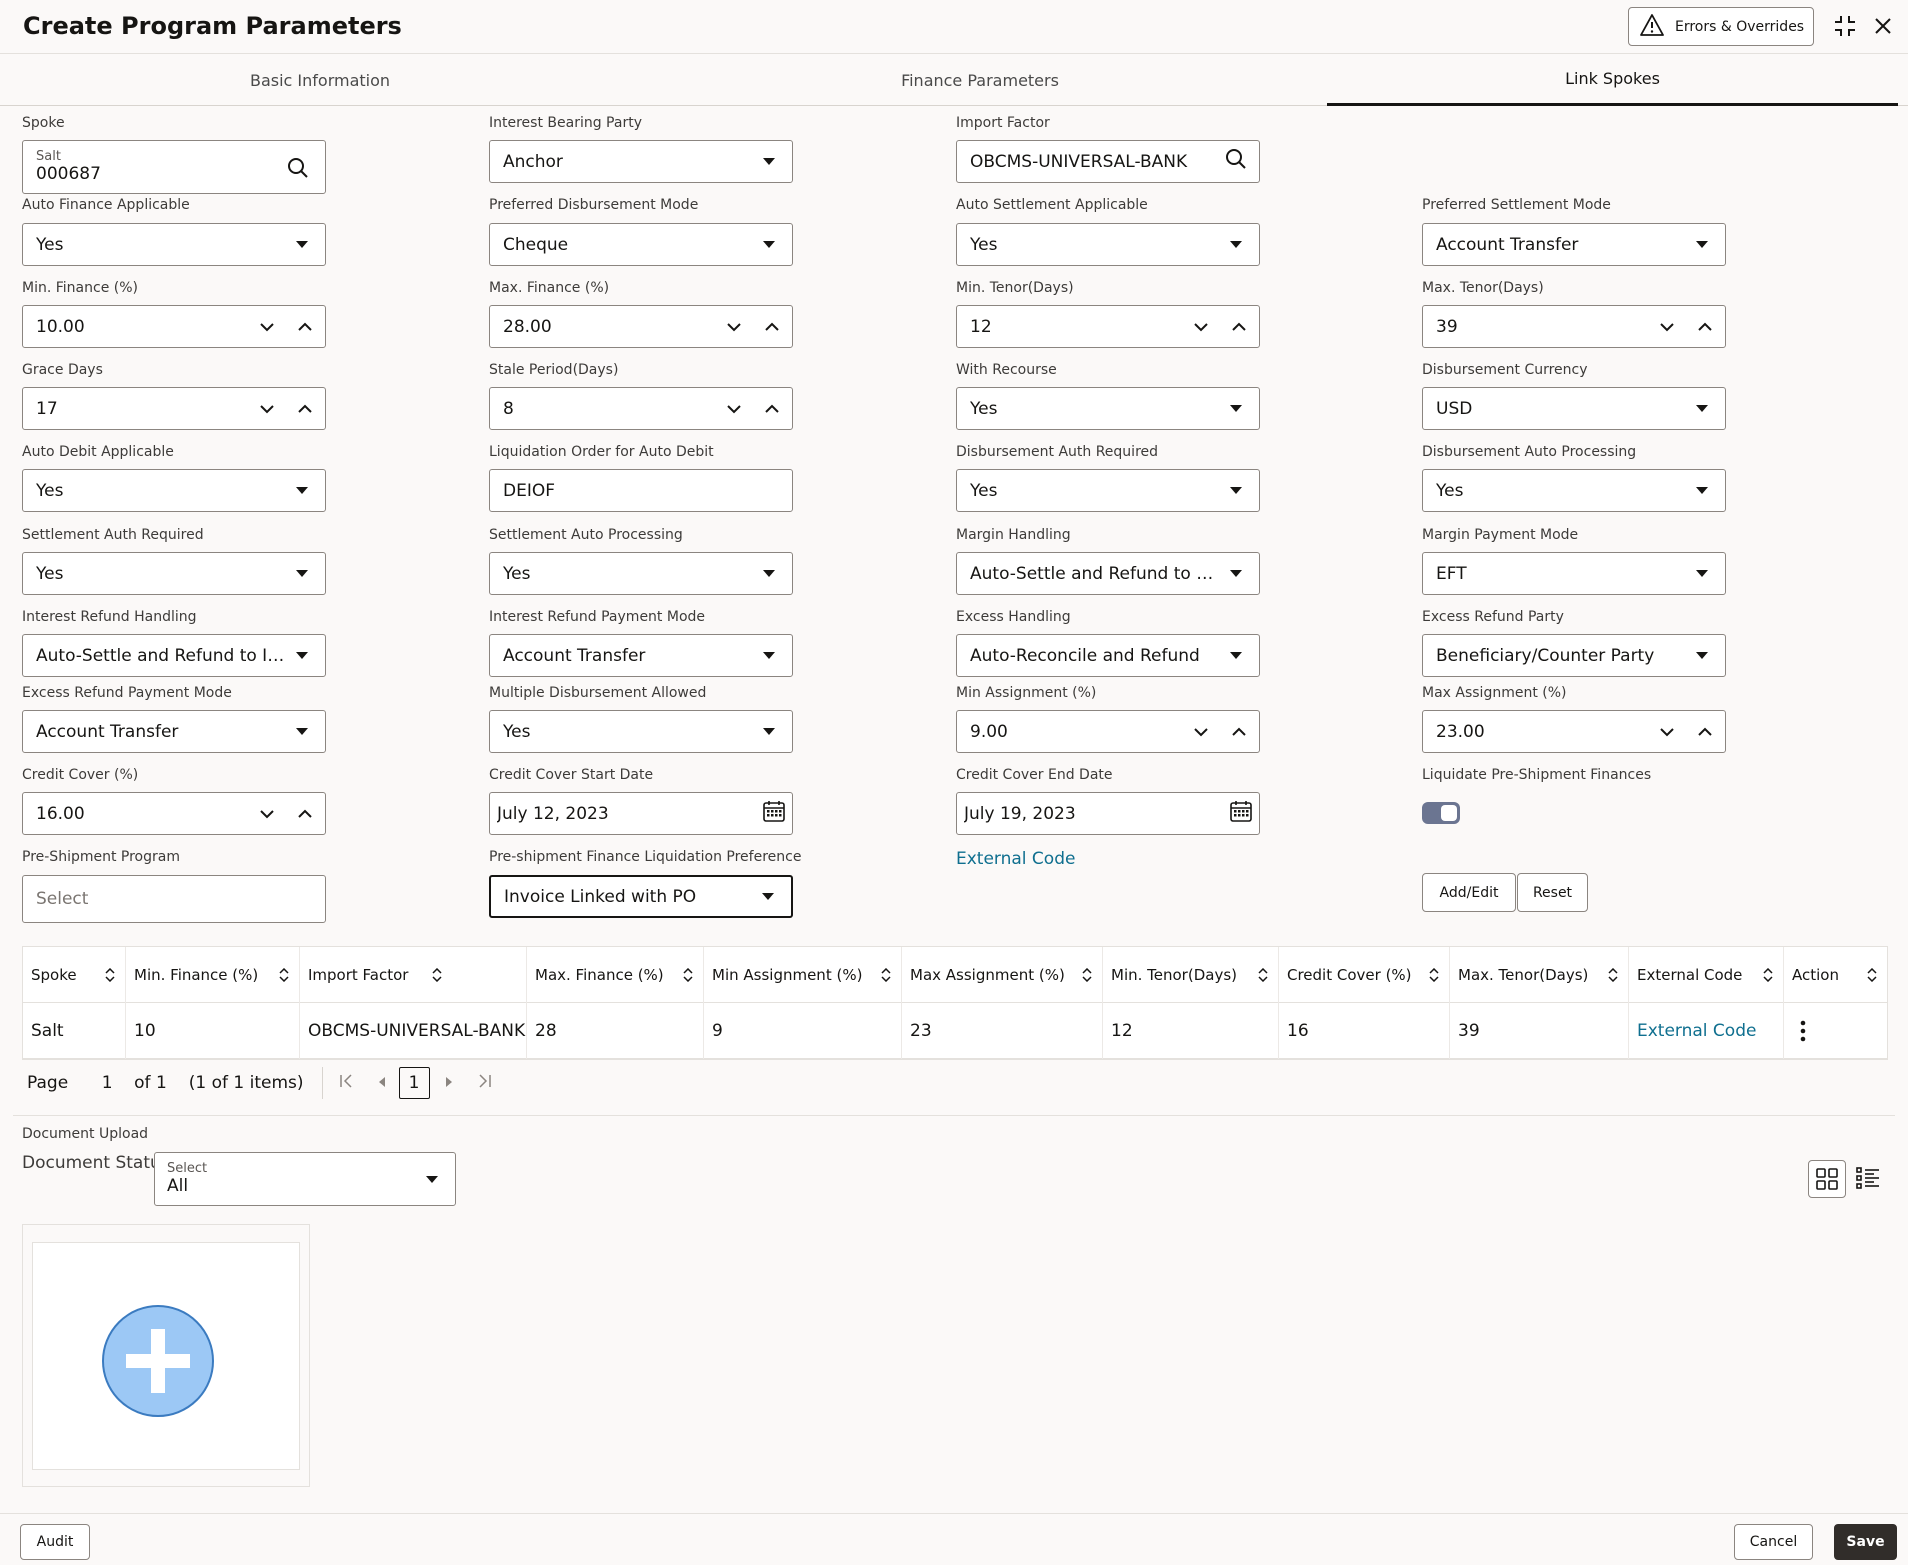 This screenshot has width=1908, height=1565. Describe the element at coordinates (1191, 974) in the screenshot. I see `column-header: Min. Tenor(Days)` at that location.